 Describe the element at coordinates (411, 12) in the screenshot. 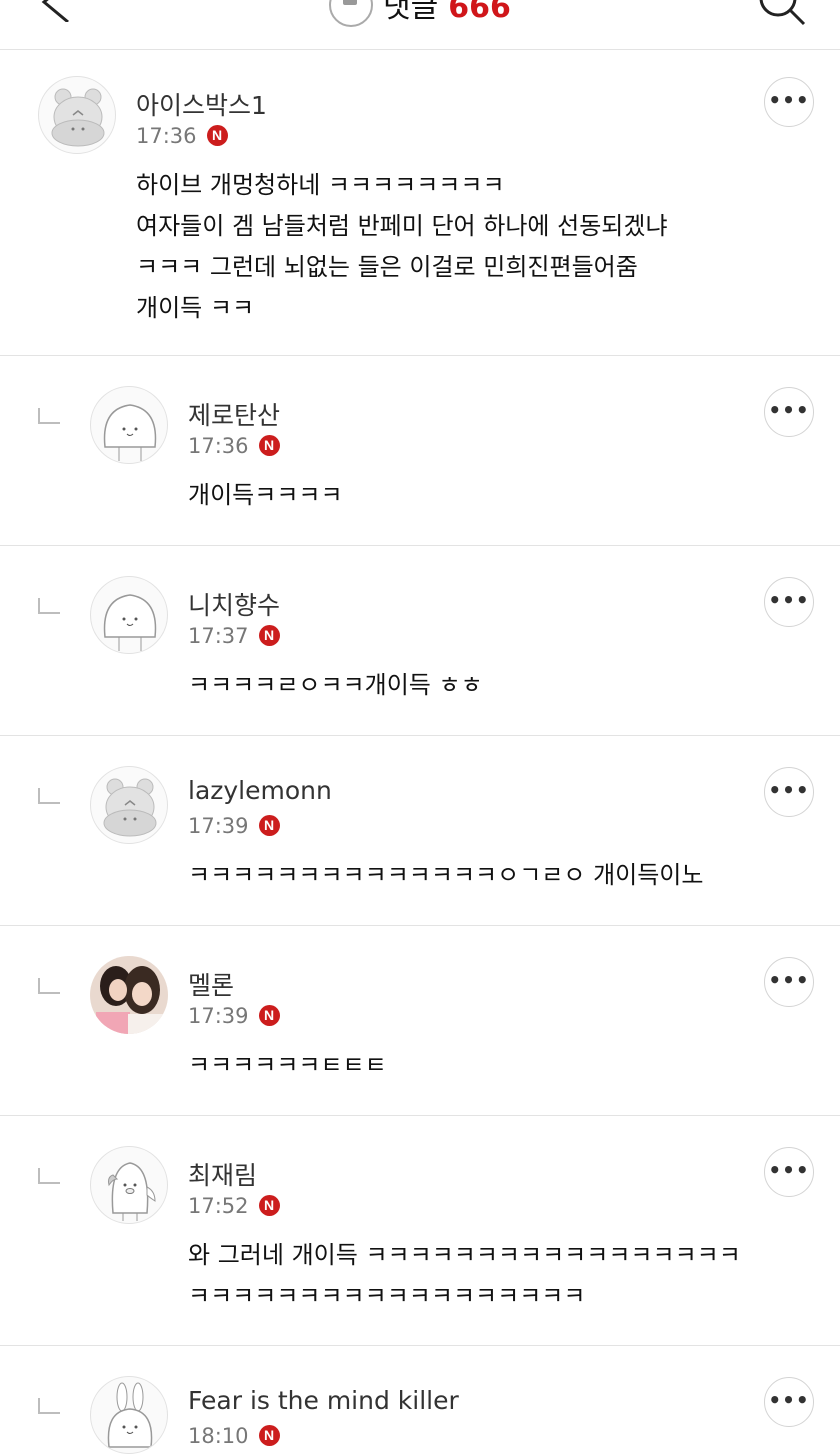

I see `page-title: 댓글` at that location.